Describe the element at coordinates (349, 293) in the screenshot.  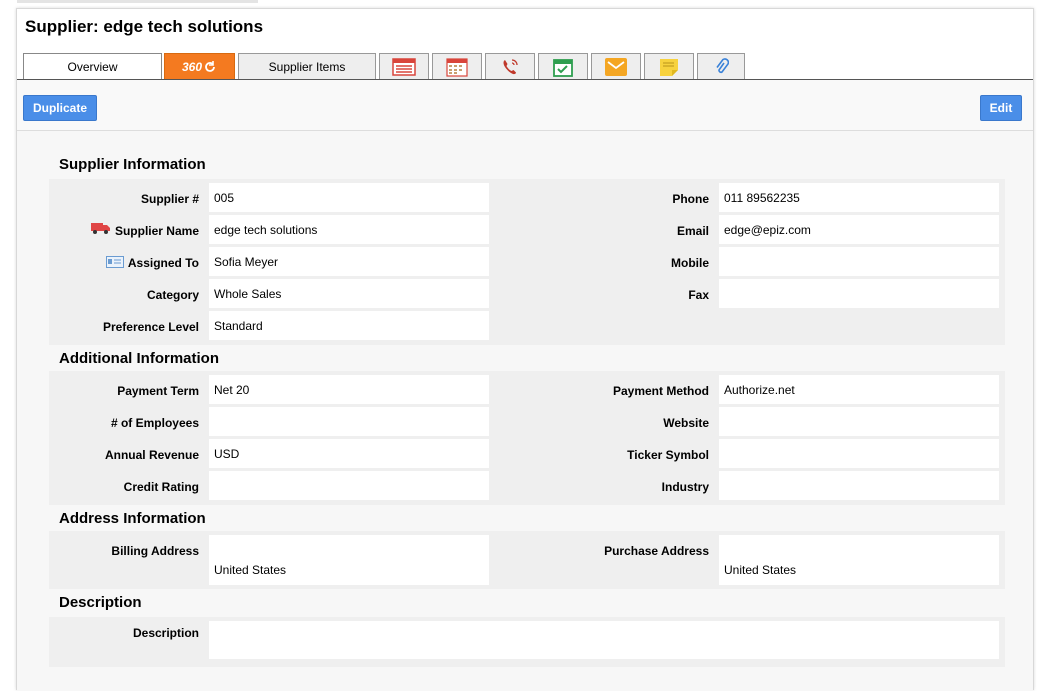
I see `category-value: Whole Sales` at that location.